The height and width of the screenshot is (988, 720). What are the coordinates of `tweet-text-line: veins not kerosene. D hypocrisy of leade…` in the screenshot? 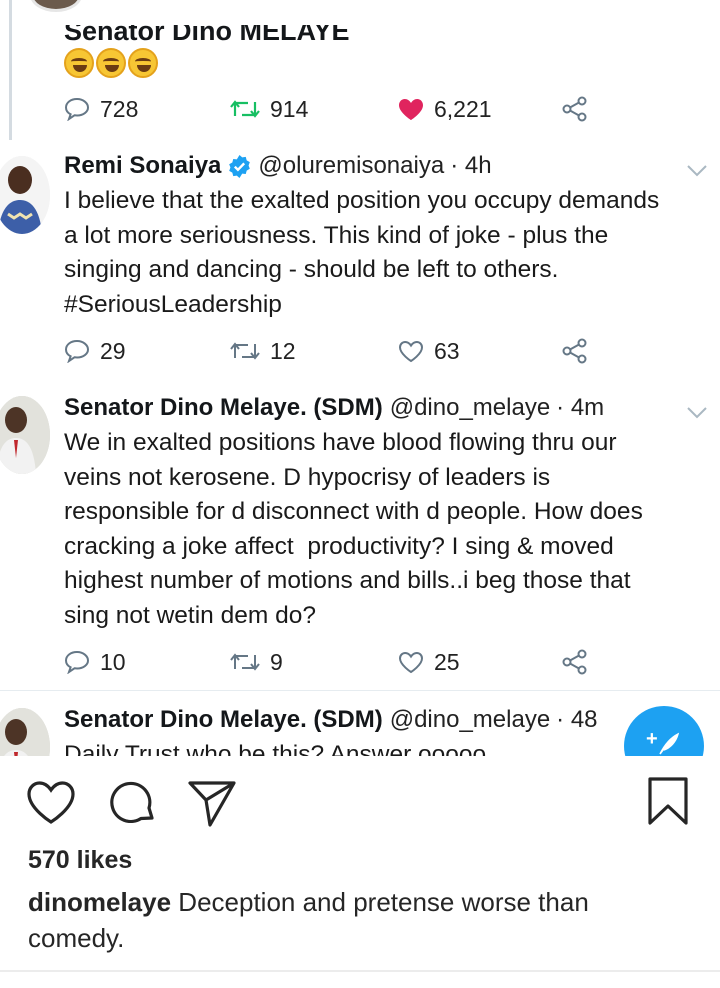 It's located at (307, 477).